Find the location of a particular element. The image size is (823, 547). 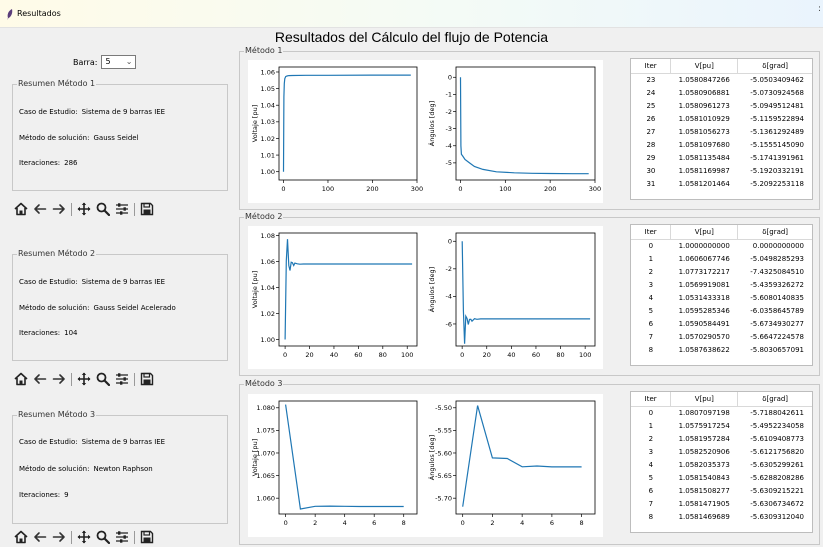

y-tick-label: -4 is located at coordinates (449, 297).